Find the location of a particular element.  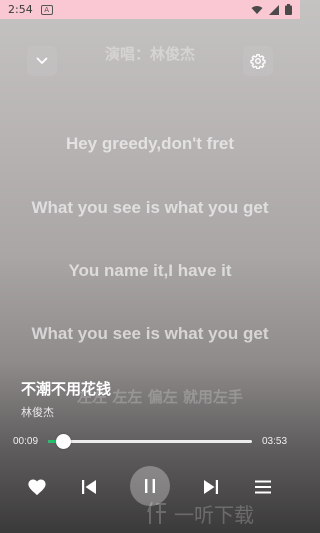

heart-icon is located at coordinates (37, 487).